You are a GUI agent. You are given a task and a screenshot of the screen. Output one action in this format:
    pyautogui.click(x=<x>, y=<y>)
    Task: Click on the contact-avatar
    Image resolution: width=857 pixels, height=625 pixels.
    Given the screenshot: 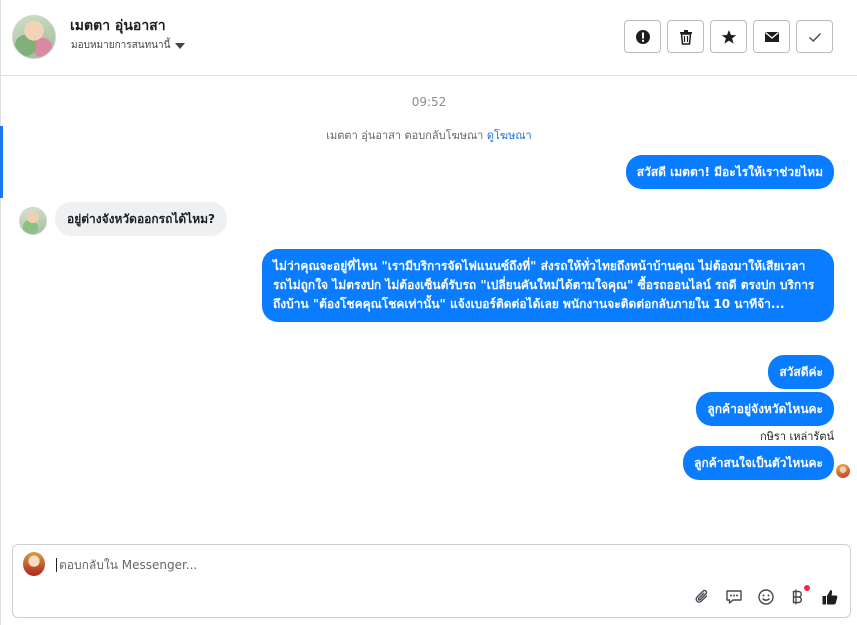 What is the action you would take?
    pyautogui.click(x=34, y=37)
    